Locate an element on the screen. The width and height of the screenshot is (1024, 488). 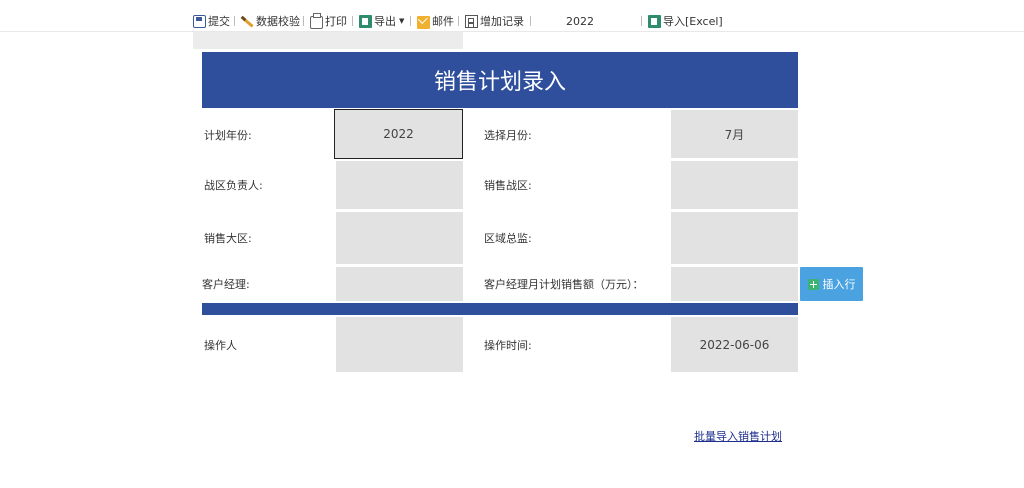
region-director-field is located at coordinates (734, 238).